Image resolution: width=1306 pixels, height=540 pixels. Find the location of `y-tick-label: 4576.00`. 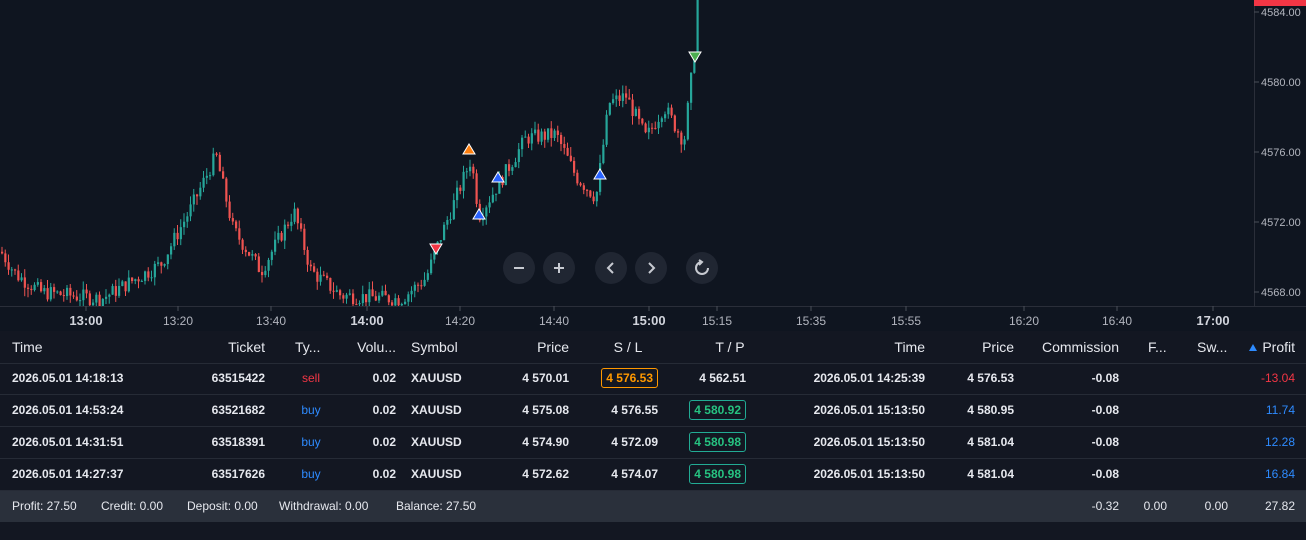

y-tick-label: 4576.00 is located at coordinates (1281, 153).